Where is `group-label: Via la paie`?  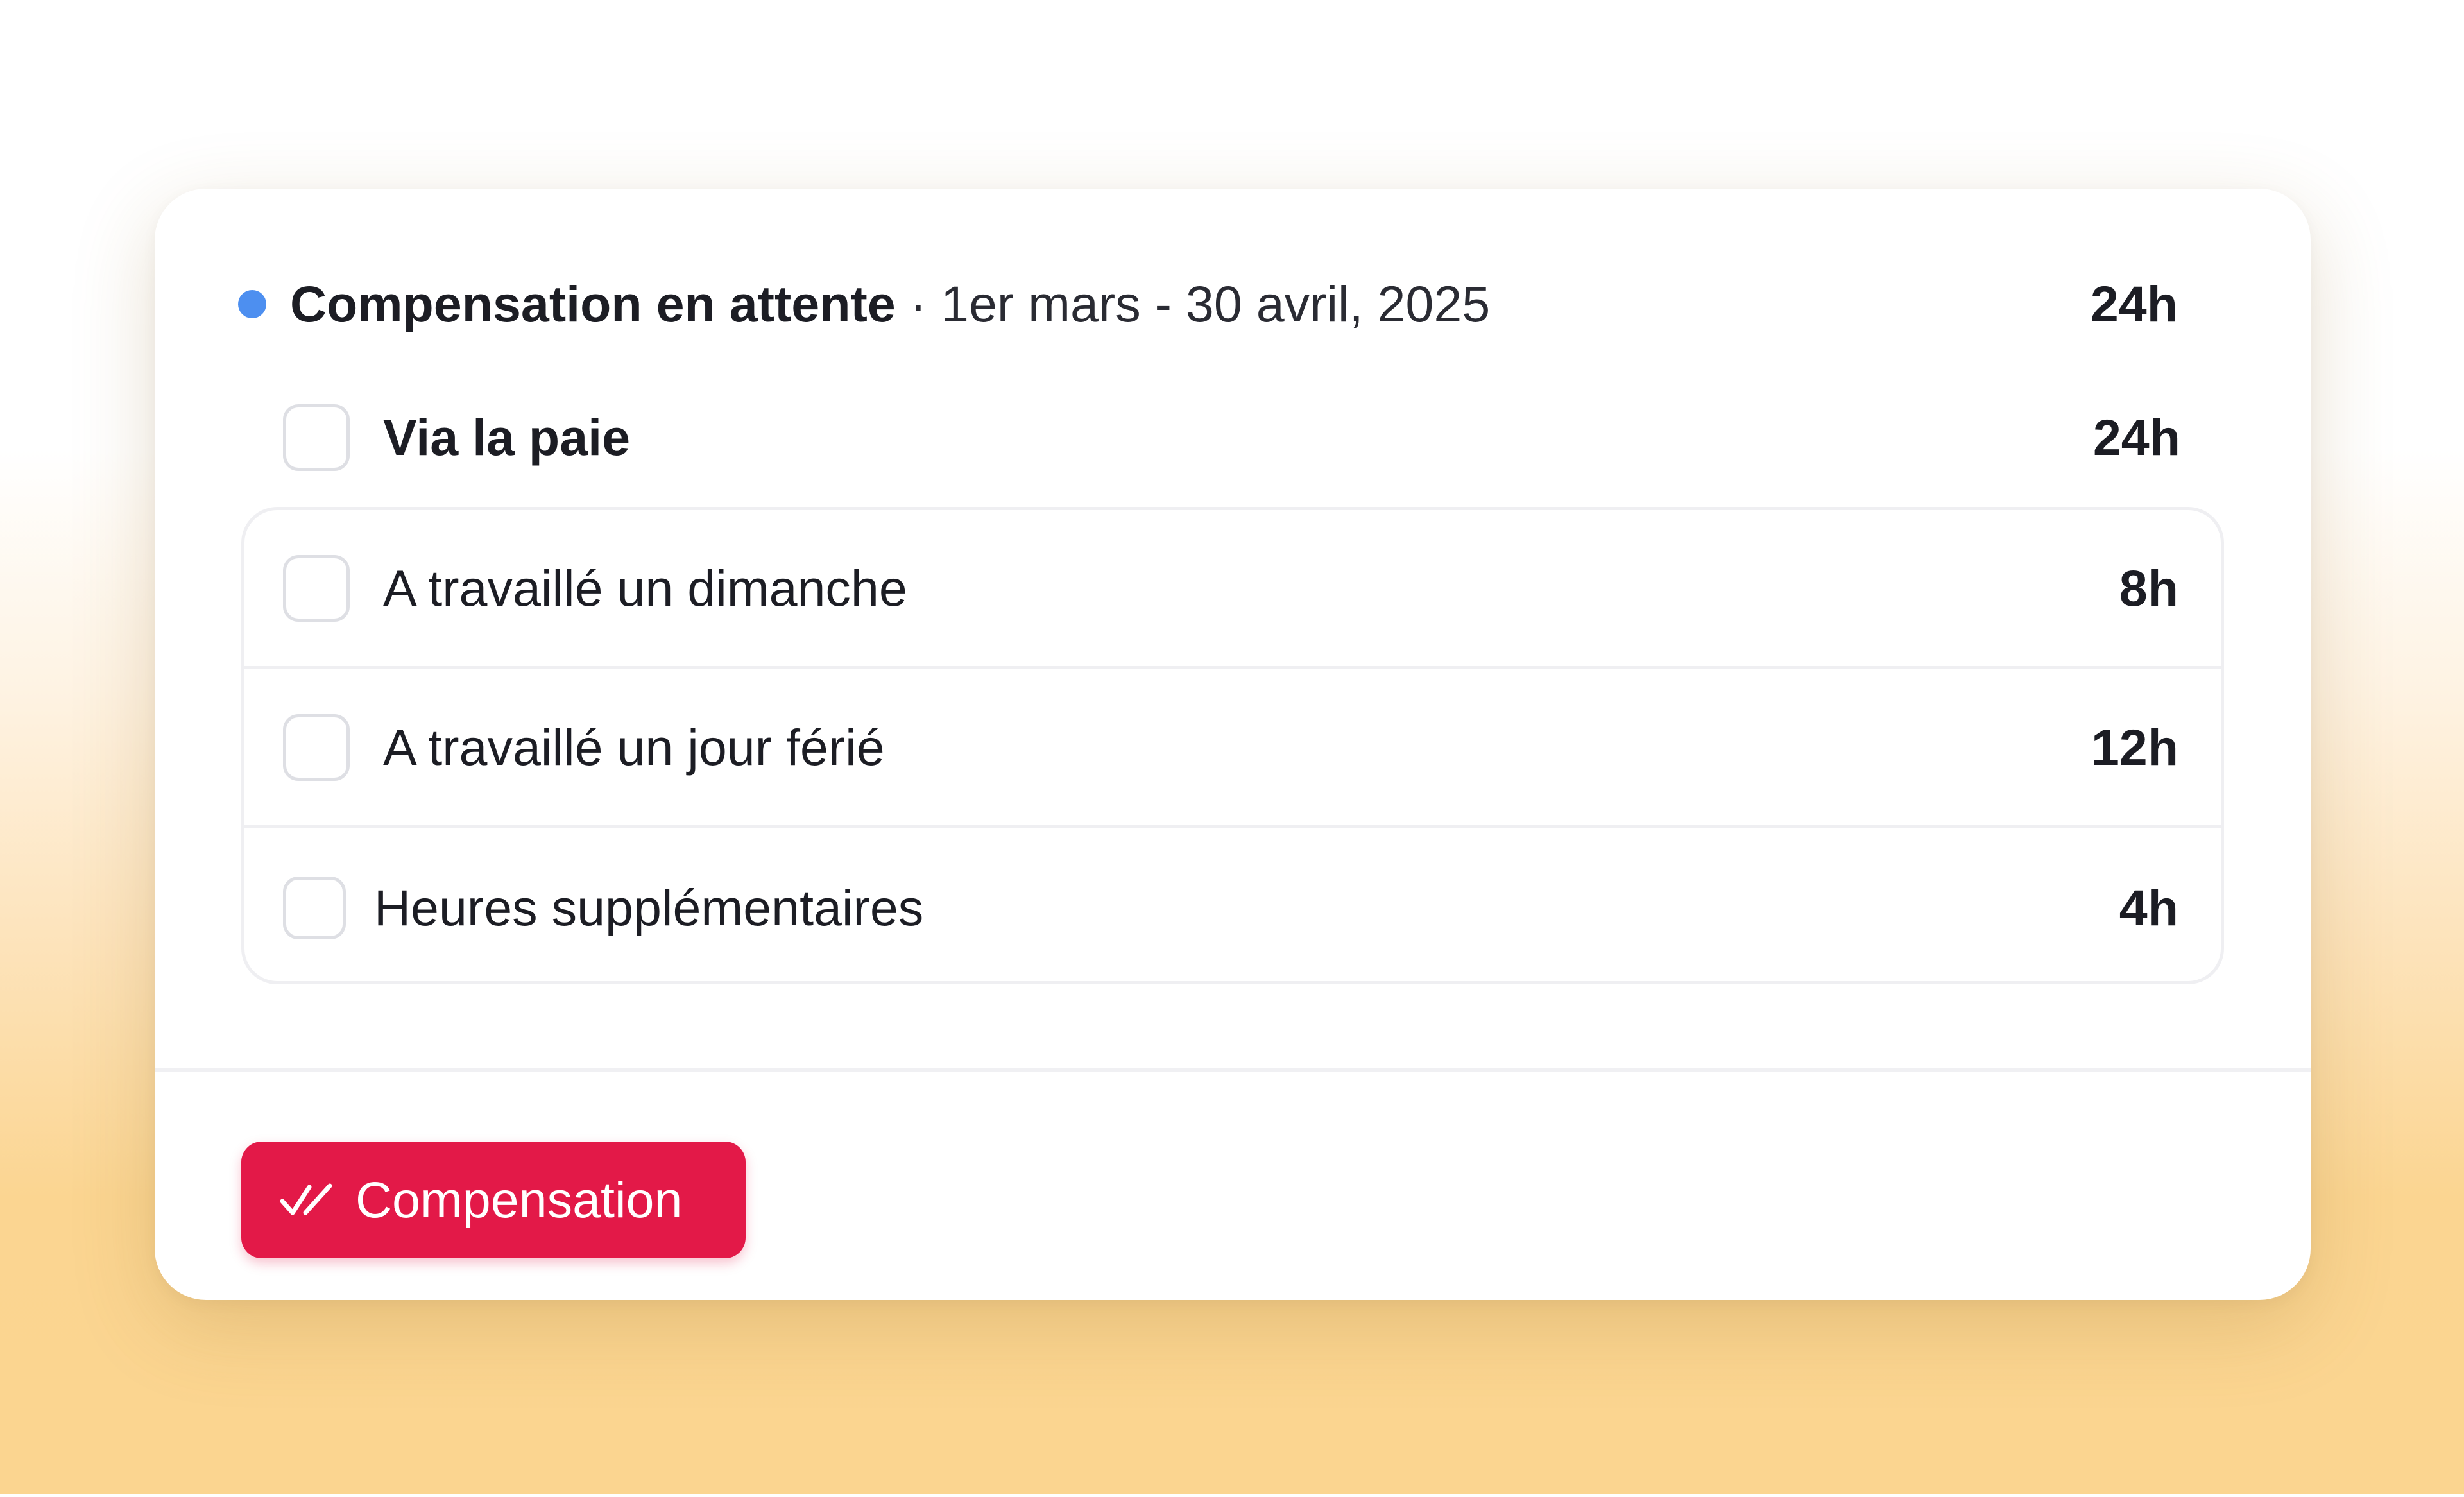 group-label: Via la paie is located at coordinates (507, 437).